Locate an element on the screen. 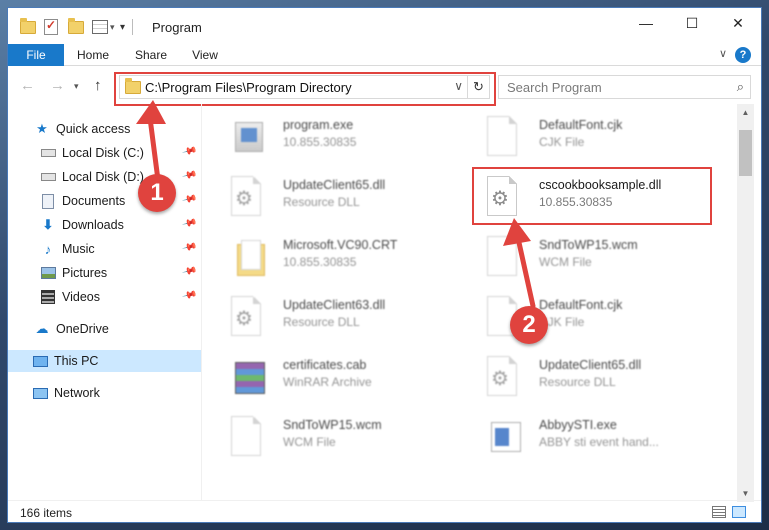 The height and width of the screenshot is (530, 769). file-name: UpdateClient63.dll is located at coordinates (334, 305).